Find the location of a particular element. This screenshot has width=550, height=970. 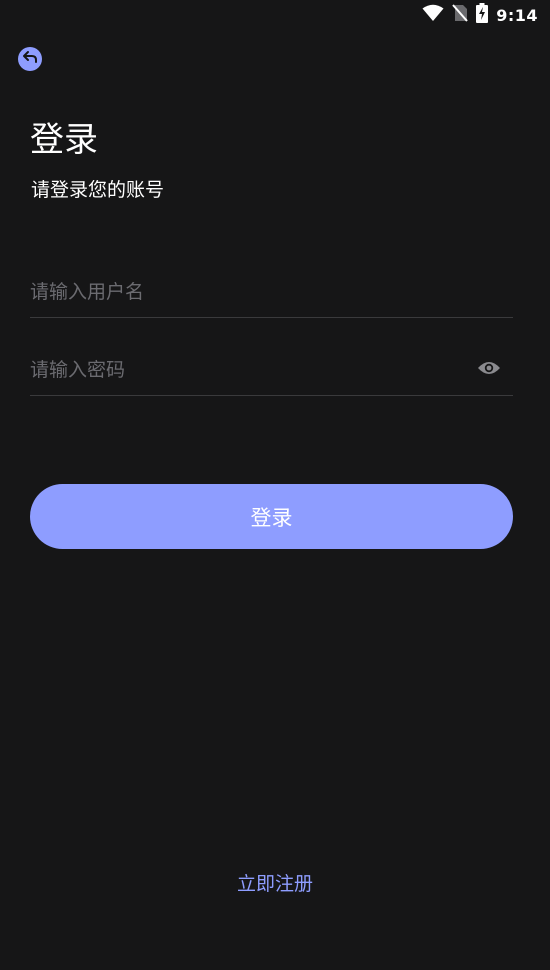

back-arrow-icon is located at coordinates (30, 59).